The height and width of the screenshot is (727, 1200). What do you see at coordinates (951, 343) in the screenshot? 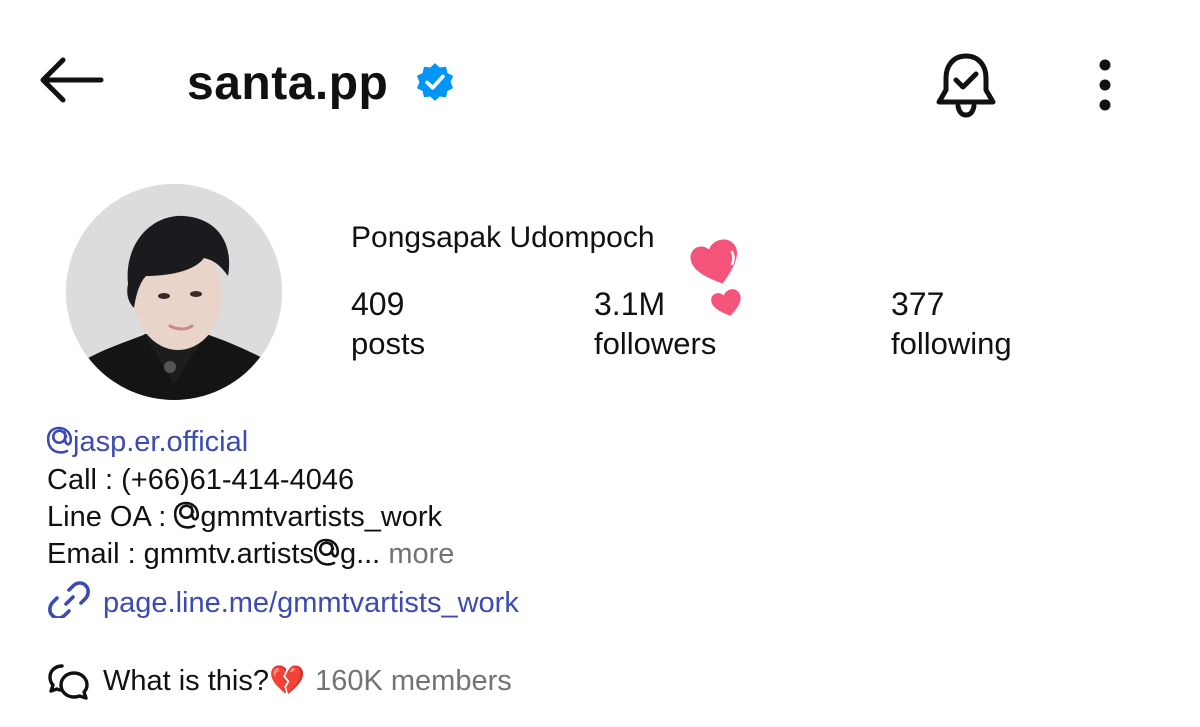
I see `following-count-label: following` at bounding box center [951, 343].